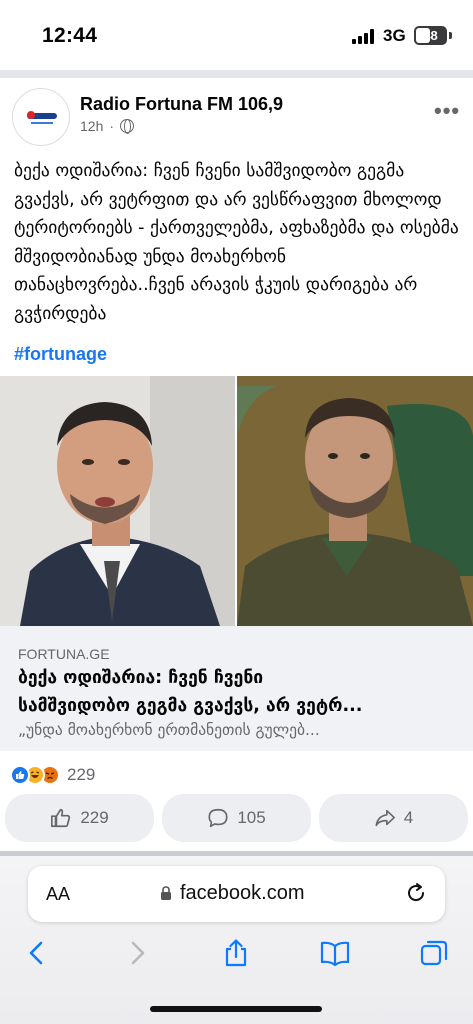 The image size is (473, 1024). What do you see at coordinates (107, 126) in the screenshot?
I see `post-meta: 12h ·` at bounding box center [107, 126].